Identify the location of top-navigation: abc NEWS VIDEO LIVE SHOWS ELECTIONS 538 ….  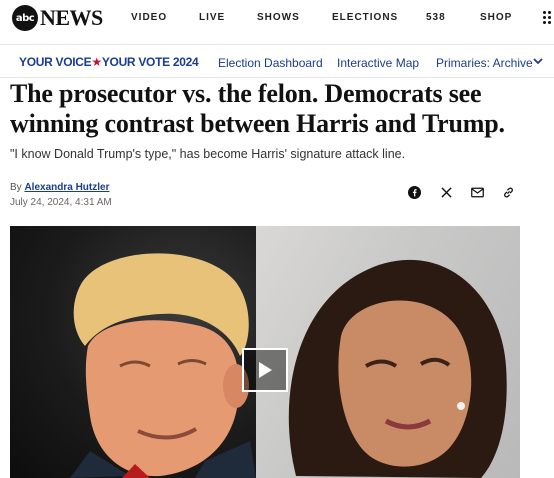
(277, 18).